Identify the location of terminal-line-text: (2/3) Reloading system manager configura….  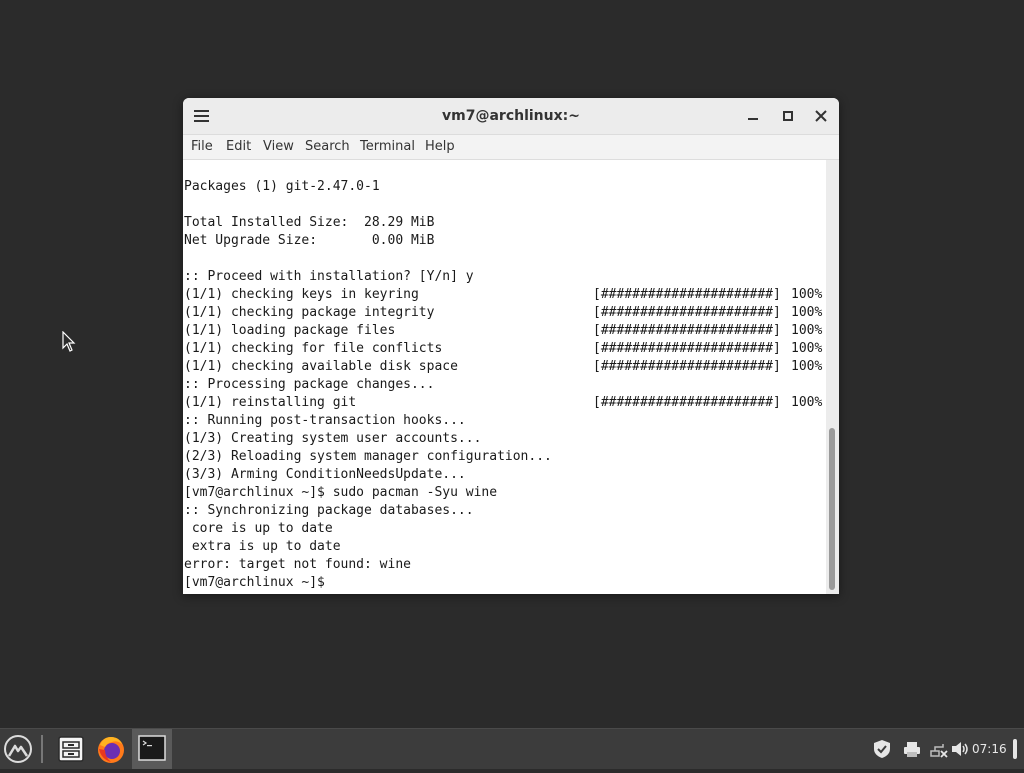
(368, 456).